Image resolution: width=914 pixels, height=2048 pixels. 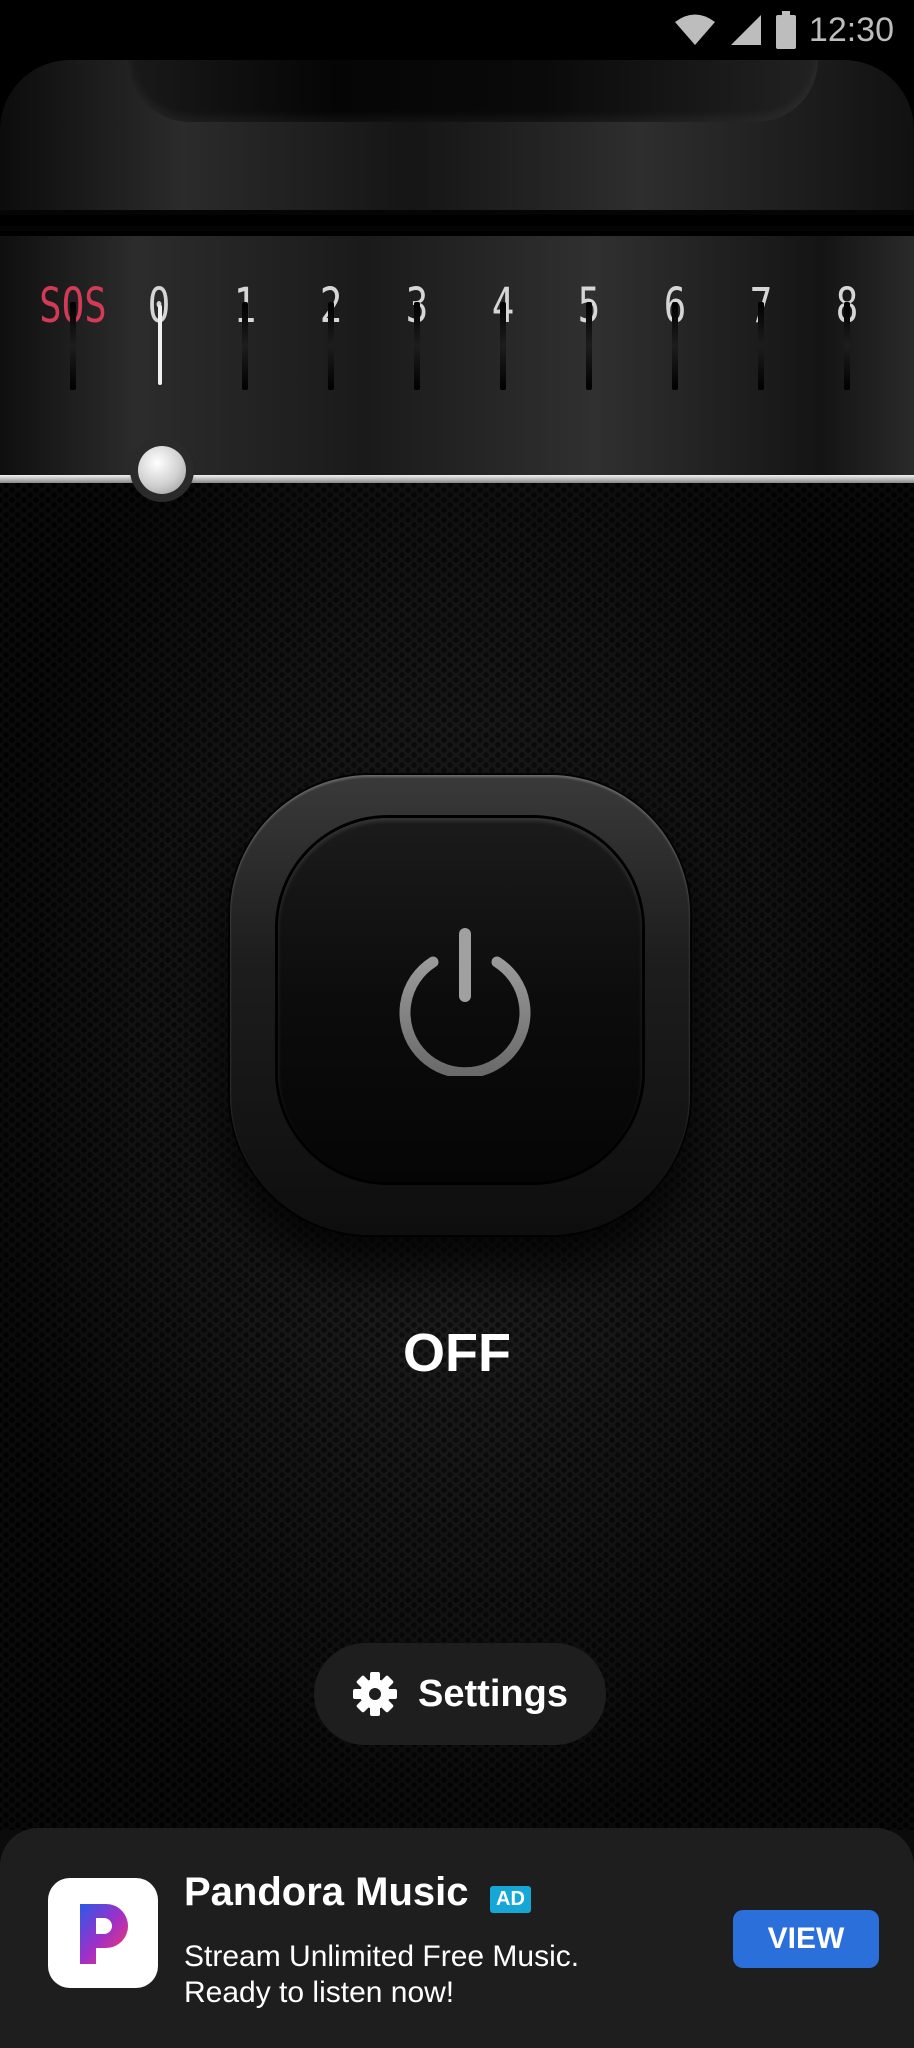 What do you see at coordinates (382, 1956) in the screenshot?
I see `ad-description-line1: Stream Unlimited Free Music.` at bounding box center [382, 1956].